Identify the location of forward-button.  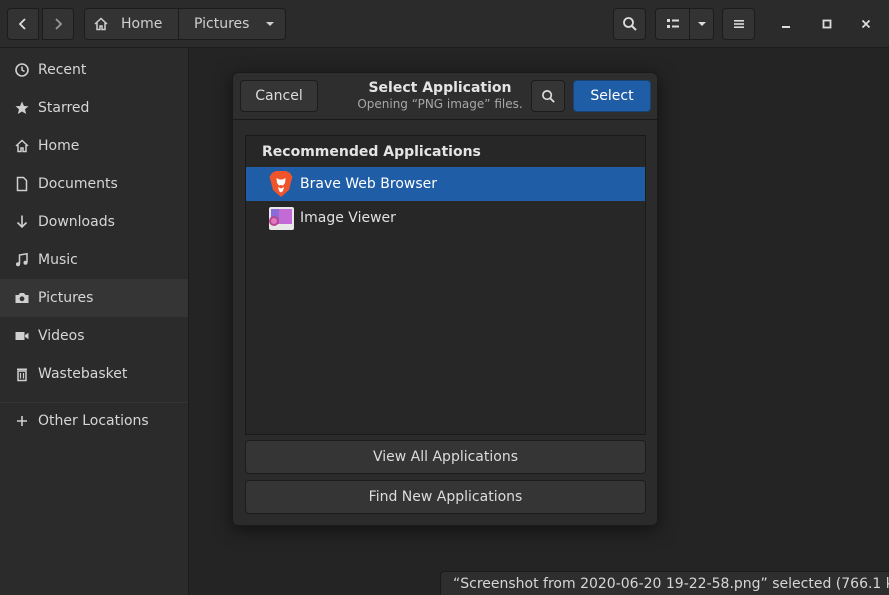
(58, 24).